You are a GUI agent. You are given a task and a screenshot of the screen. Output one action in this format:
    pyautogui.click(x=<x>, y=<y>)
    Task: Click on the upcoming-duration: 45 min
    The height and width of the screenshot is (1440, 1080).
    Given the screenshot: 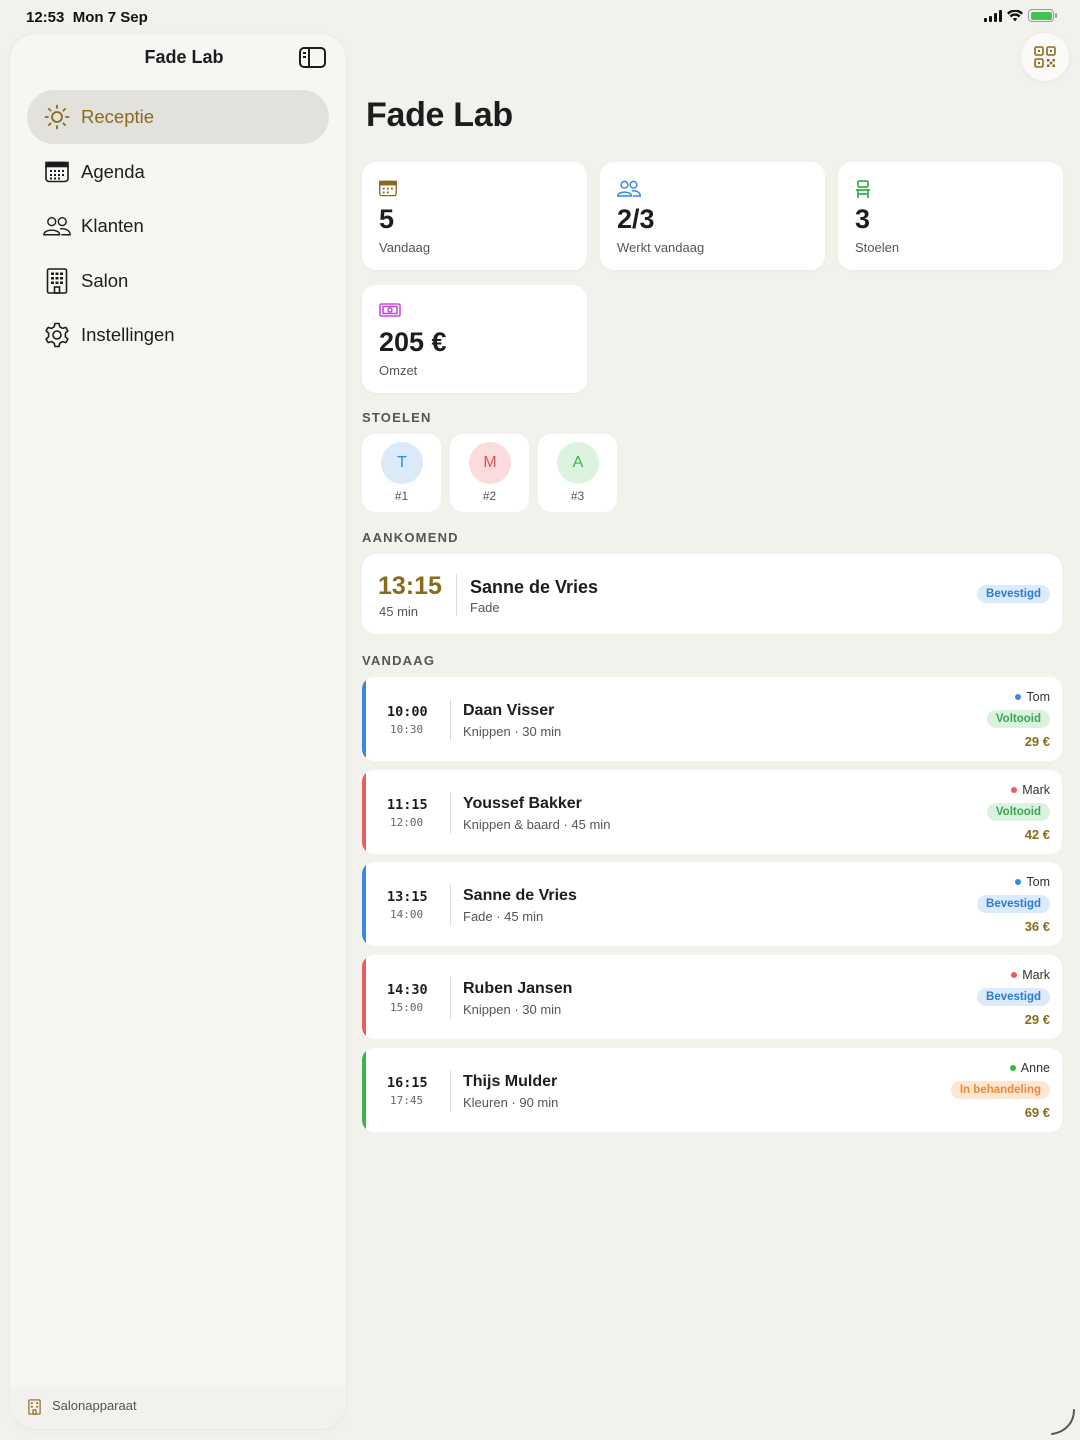 What is the action you would take?
    pyautogui.click(x=399, y=611)
    